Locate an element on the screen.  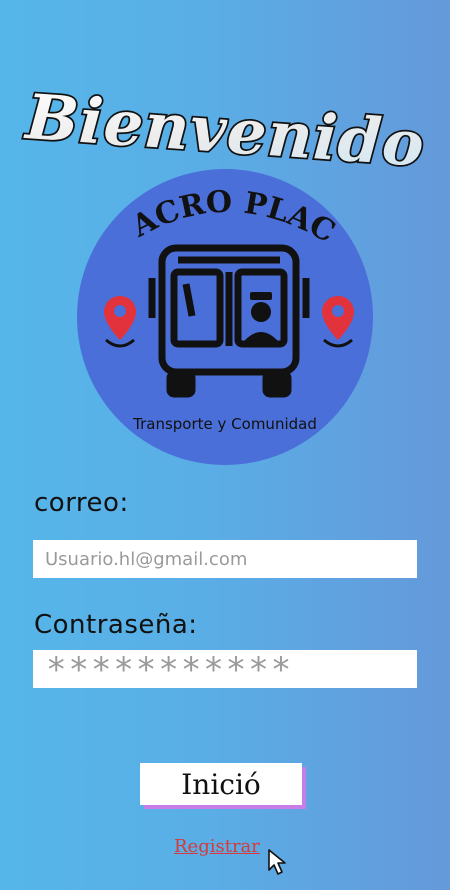
register-link: Registrar is located at coordinates (217, 846).